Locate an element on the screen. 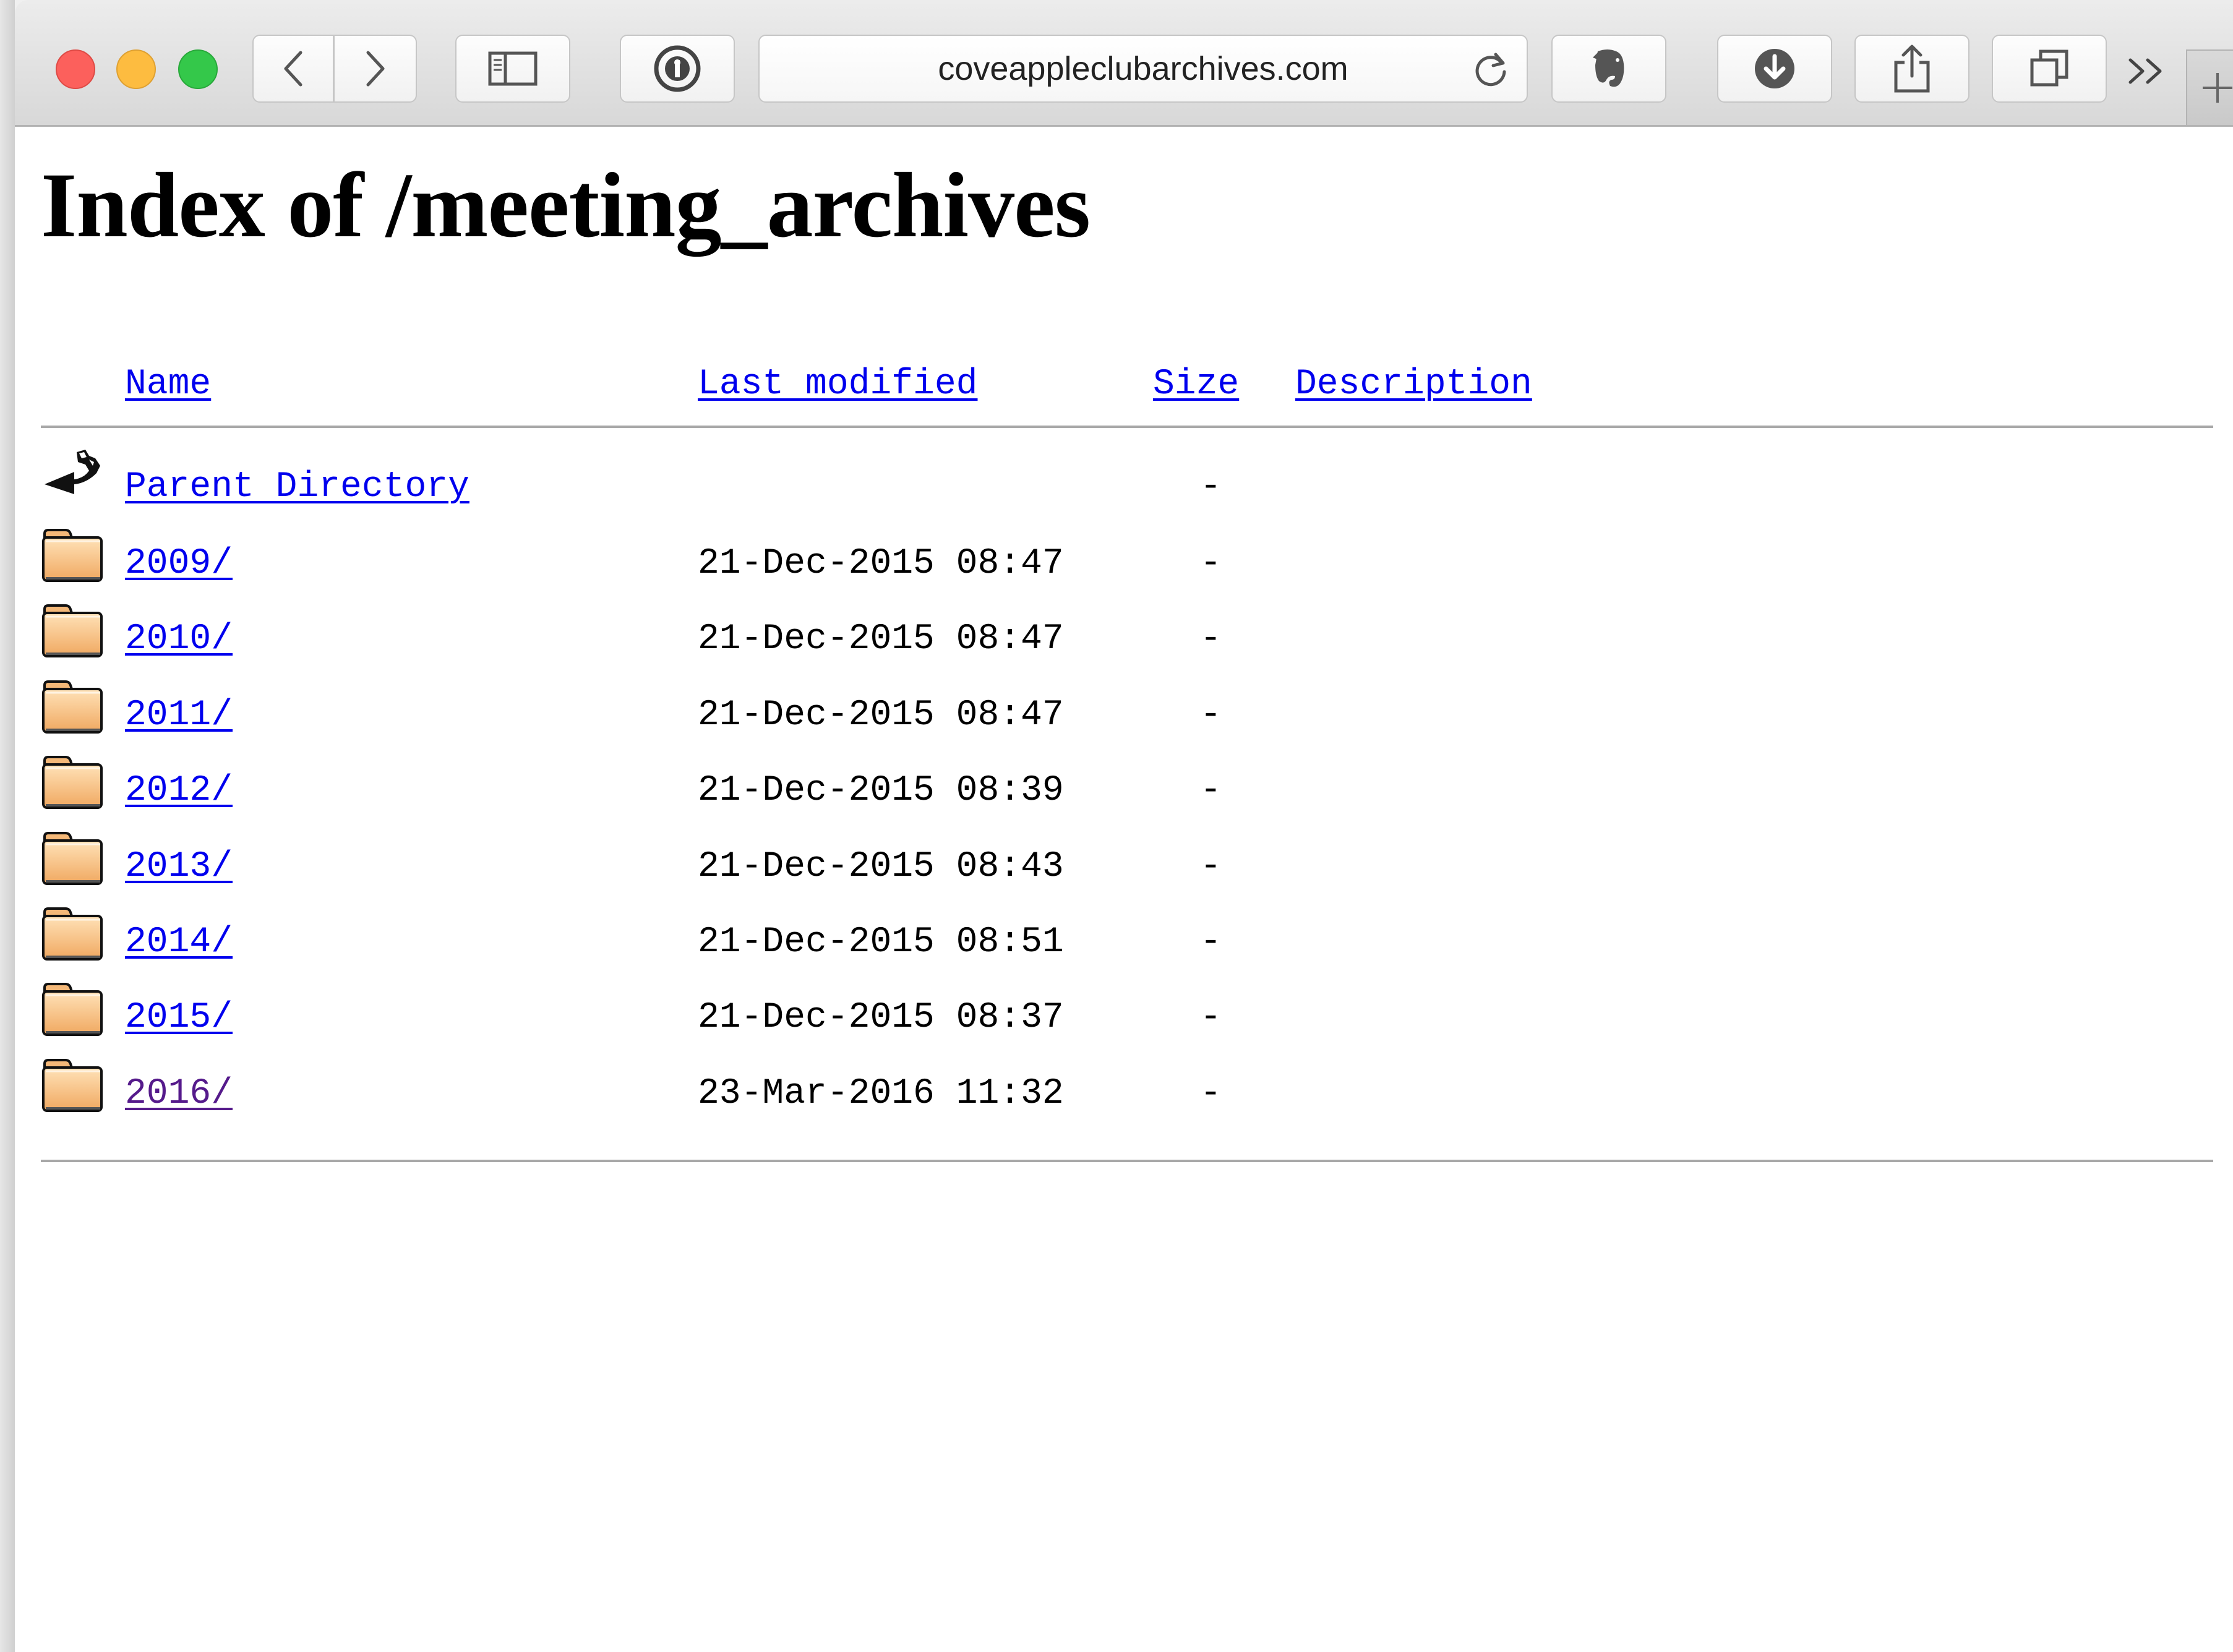 The height and width of the screenshot is (1652, 2233). directory-row: 2010/ 21-Dec-2015 08:47 - is located at coordinates (1097, 640).